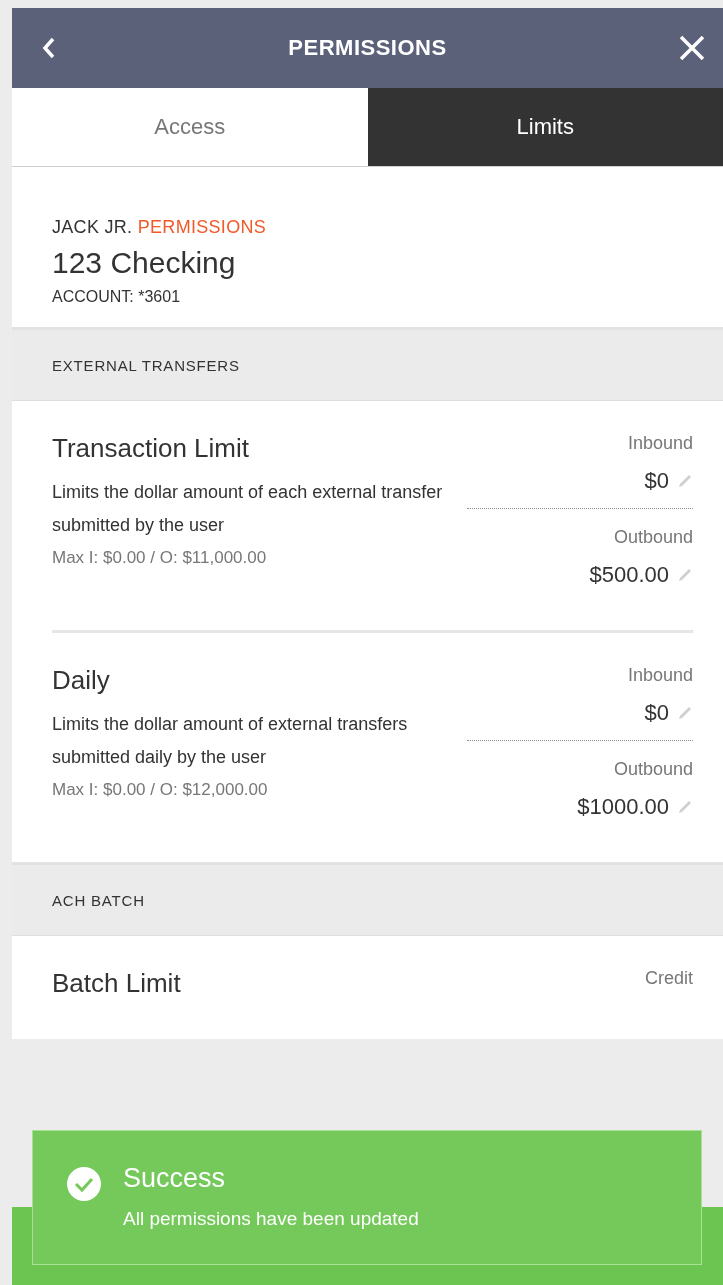 This screenshot has height=1285, width=723. What do you see at coordinates (175, 1178) in the screenshot?
I see `toast-title: Success` at bounding box center [175, 1178].